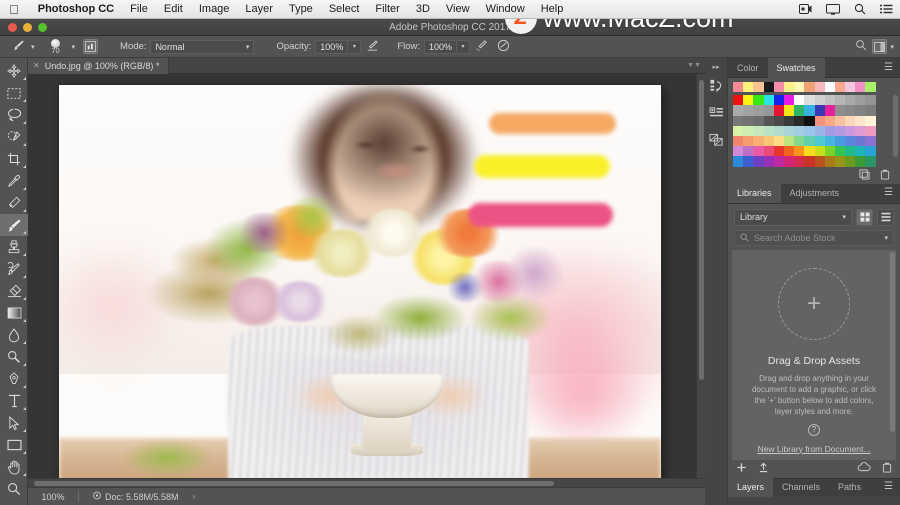  What do you see at coordinates (53, 497) in the screenshot?
I see `zoom-level: 100%` at bounding box center [53, 497].